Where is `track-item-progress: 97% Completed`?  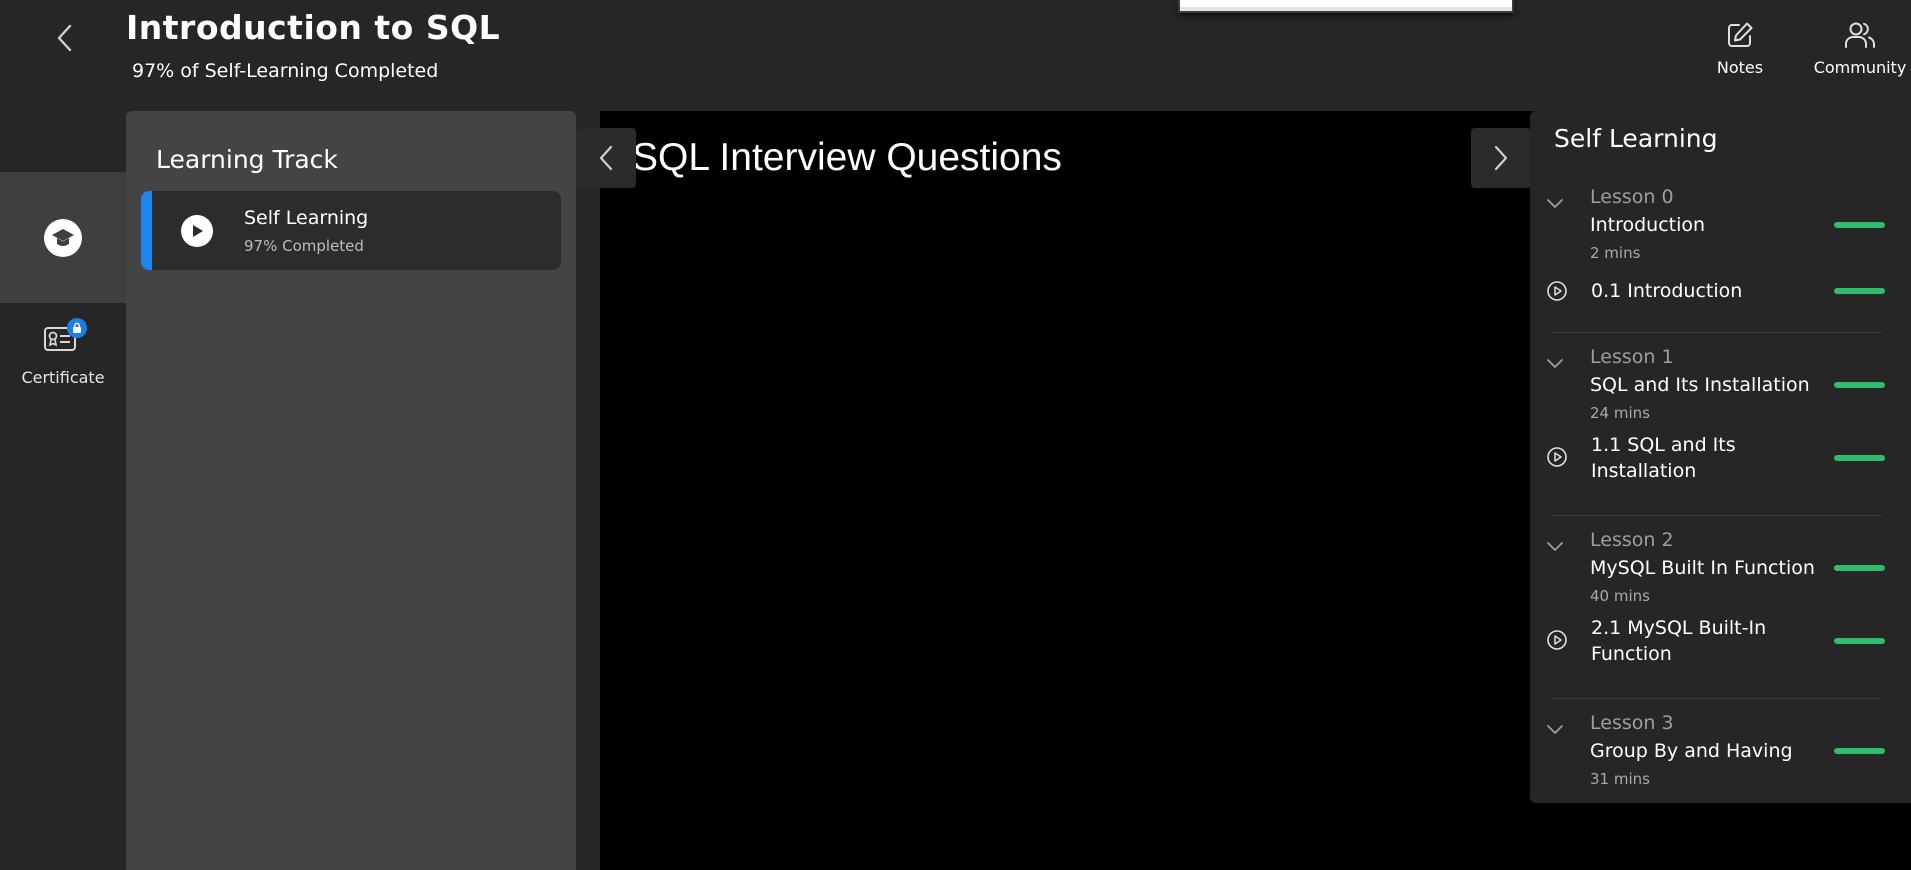 track-item-progress: 97% Completed is located at coordinates (304, 246).